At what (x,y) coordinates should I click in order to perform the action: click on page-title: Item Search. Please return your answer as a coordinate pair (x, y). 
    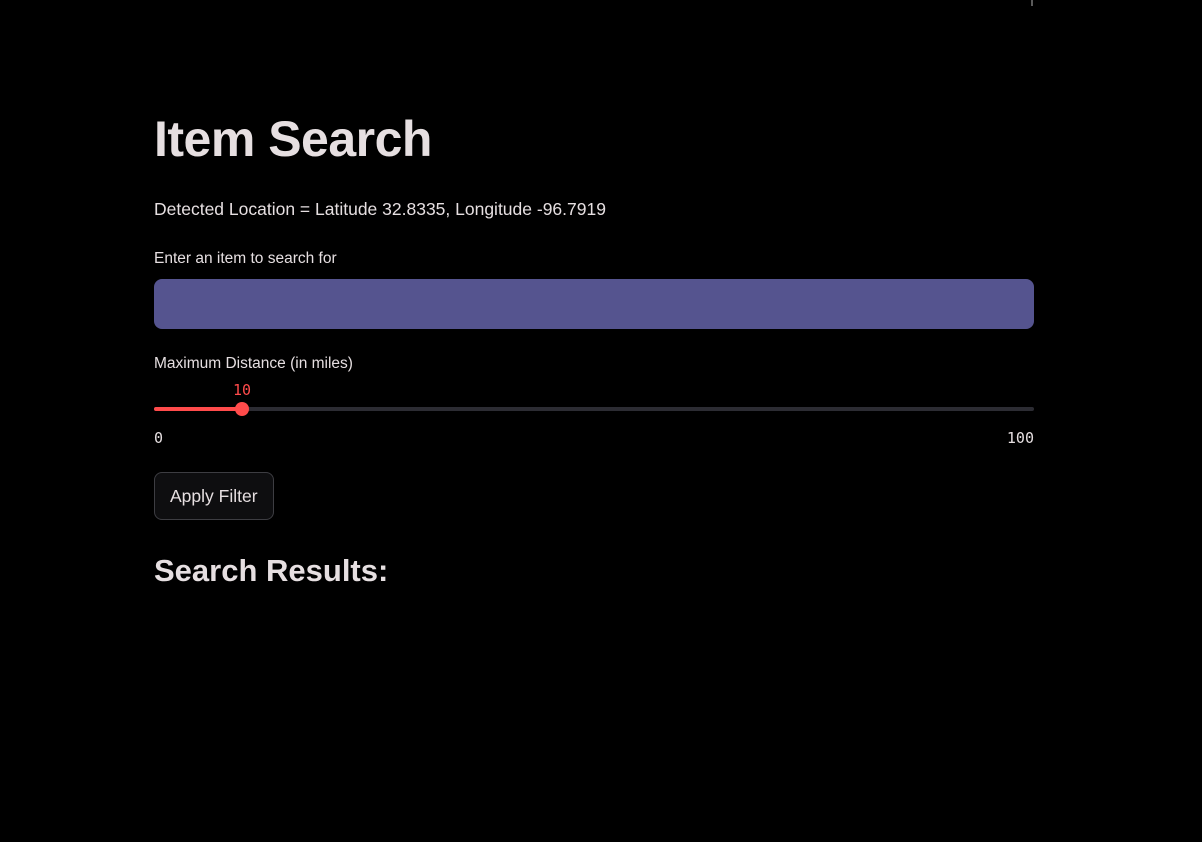
    Looking at the image, I should click on (293, 139).